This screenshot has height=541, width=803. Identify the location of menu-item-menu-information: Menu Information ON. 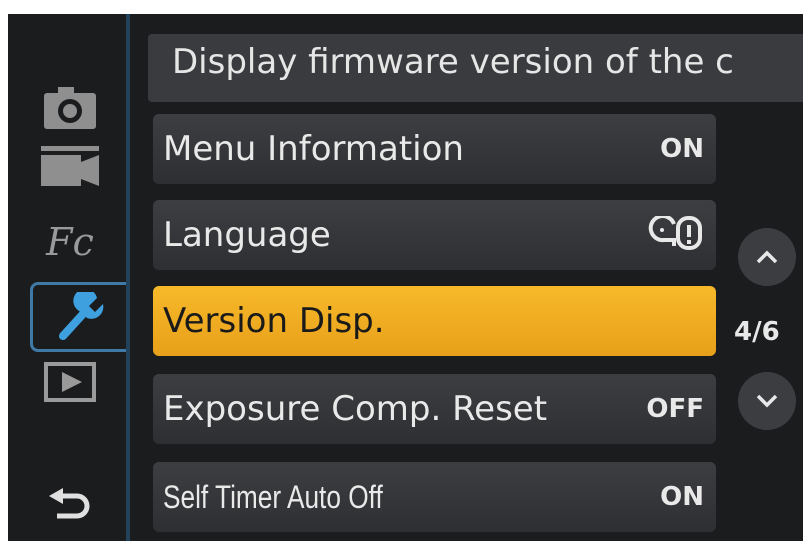
(434, 149).